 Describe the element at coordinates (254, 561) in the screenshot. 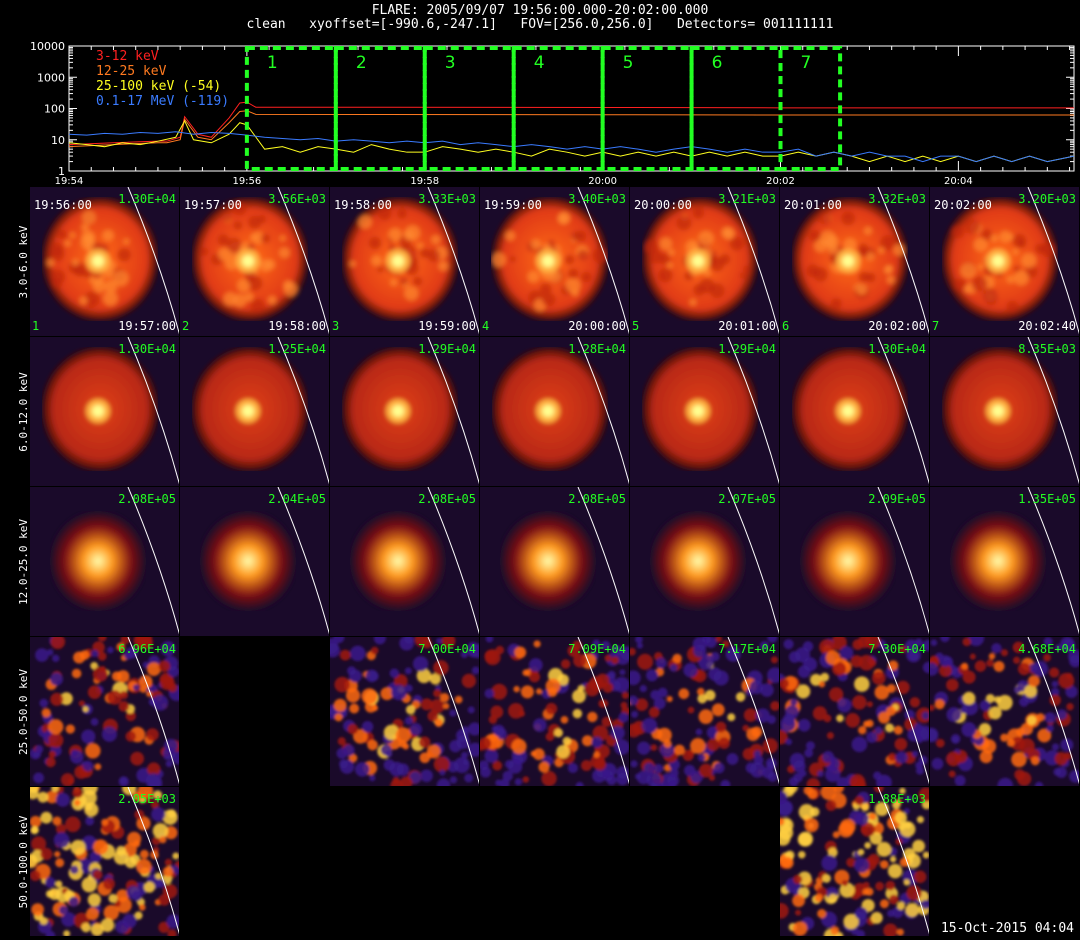

I see `image-cell: 2.04E+05` at that location.